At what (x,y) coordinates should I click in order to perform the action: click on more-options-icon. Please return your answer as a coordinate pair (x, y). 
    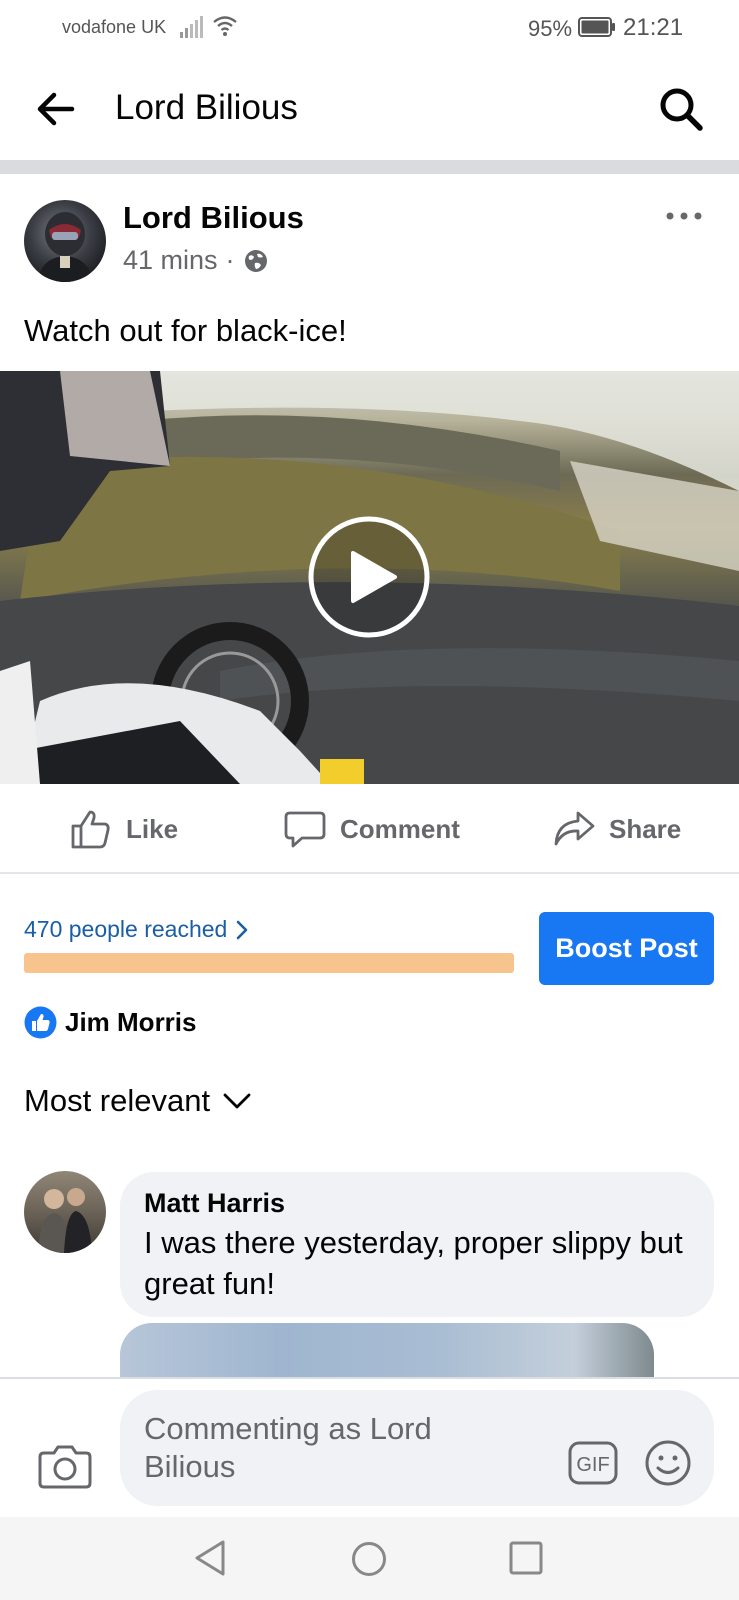
    Looking at the image, I should click on (684, 216).